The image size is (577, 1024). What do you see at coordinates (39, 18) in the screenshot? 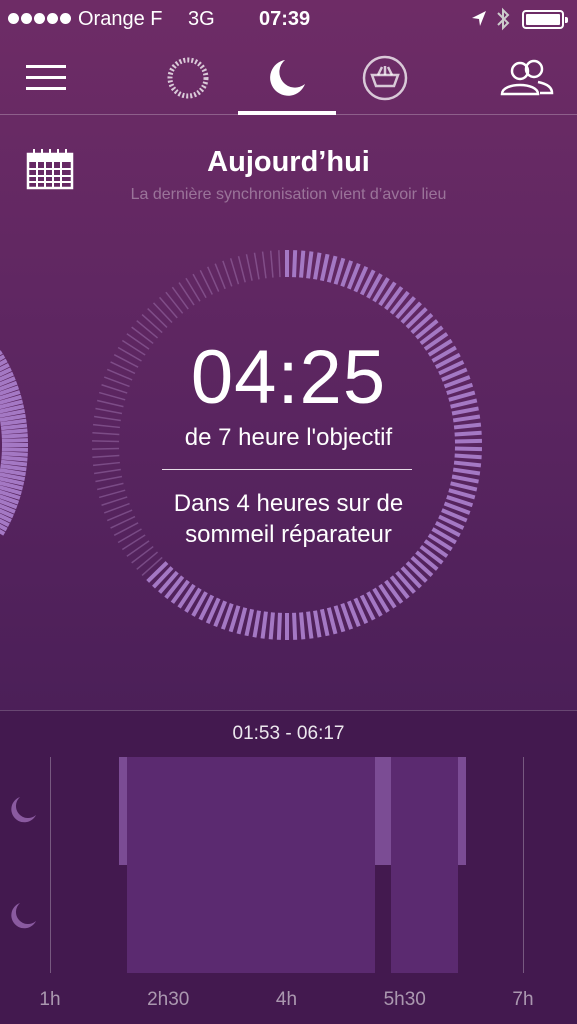
I see `signal-strength-icon` at bounding box center [39, 18].